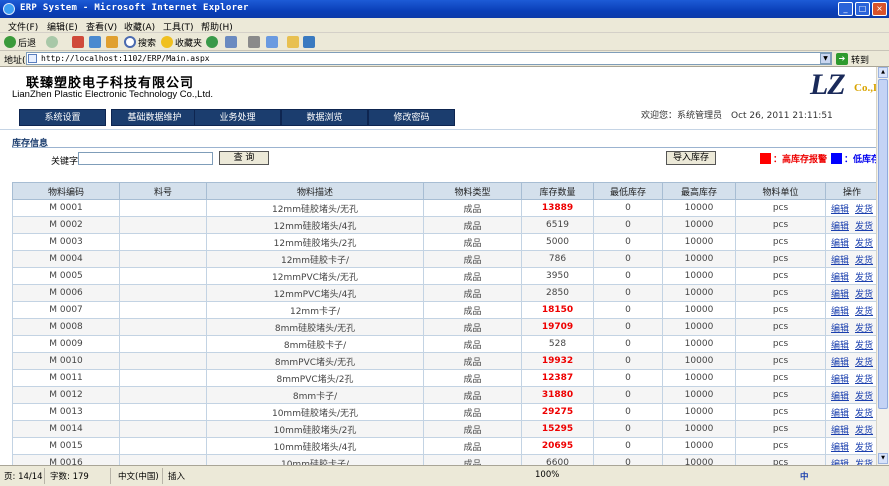  Describe the element at coordinates (845, 9) in the screenshot. I see `minimize-button: _` at that location.